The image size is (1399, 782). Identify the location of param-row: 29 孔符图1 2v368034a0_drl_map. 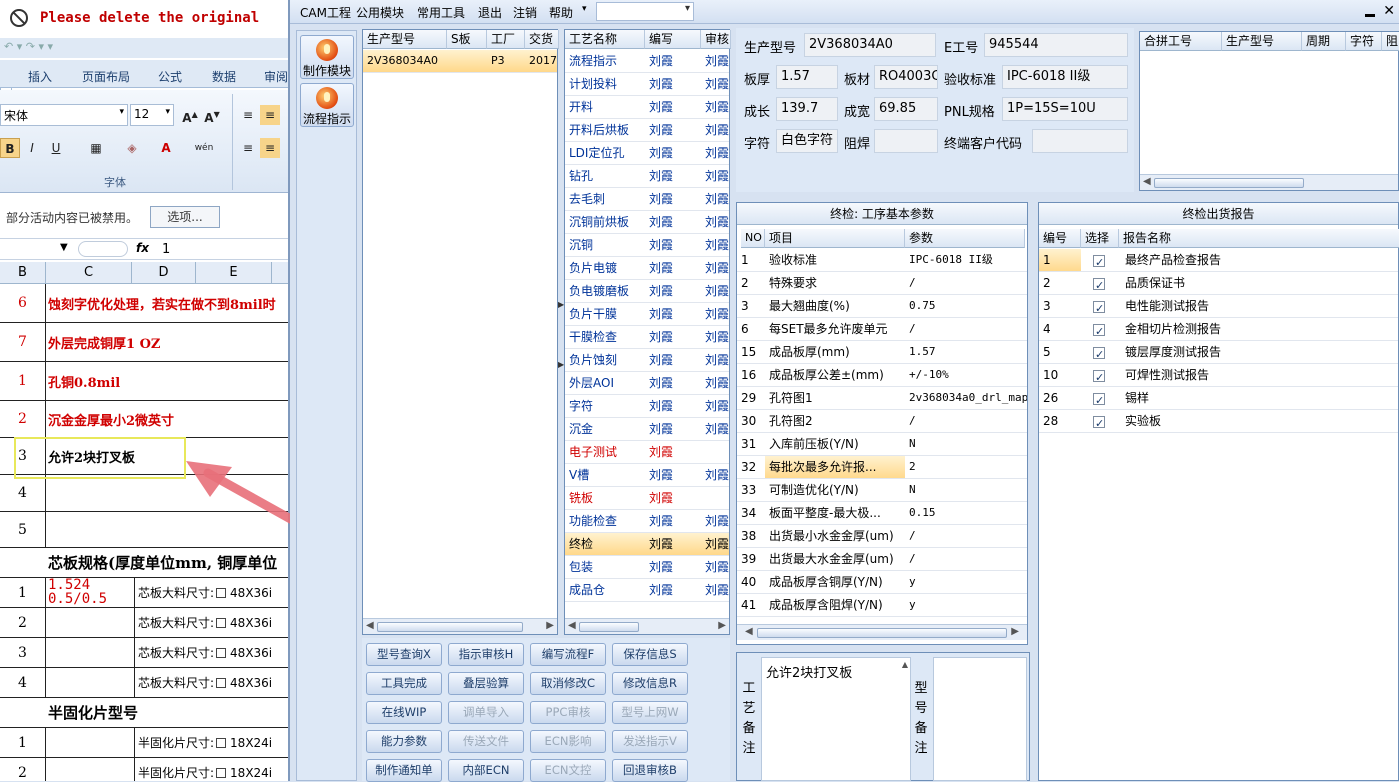
(882, 398).